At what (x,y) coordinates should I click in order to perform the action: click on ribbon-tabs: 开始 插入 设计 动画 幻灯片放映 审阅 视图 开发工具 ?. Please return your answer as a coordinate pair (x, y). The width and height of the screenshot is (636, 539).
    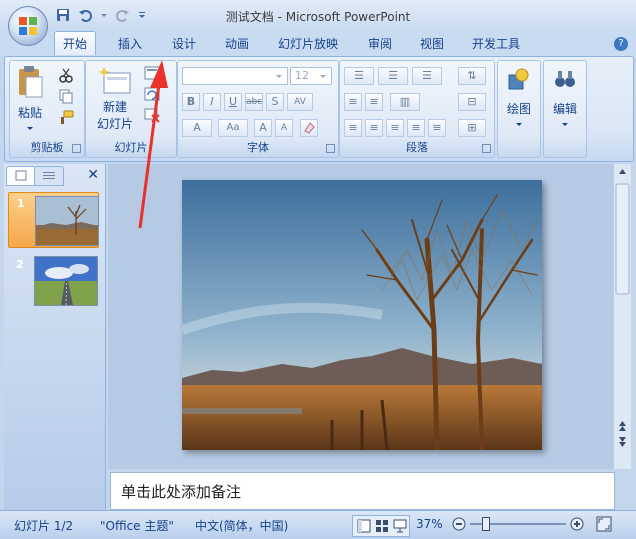
    Looking at the image, I should click on (318, 43).